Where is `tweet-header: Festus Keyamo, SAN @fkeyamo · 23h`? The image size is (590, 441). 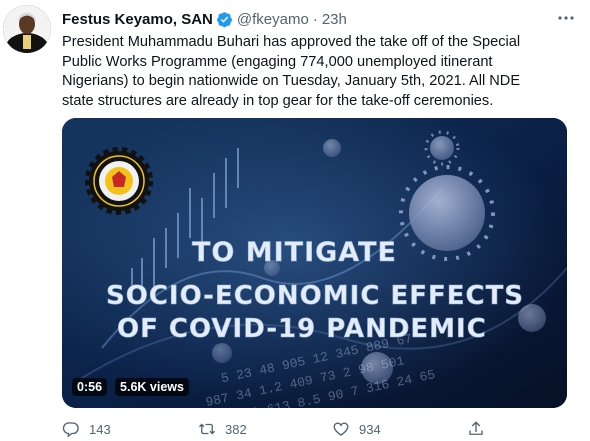 tweet-header: Festus Keyamo, SAN @fkeyamo · 23h is located at coordinates (204, 19).